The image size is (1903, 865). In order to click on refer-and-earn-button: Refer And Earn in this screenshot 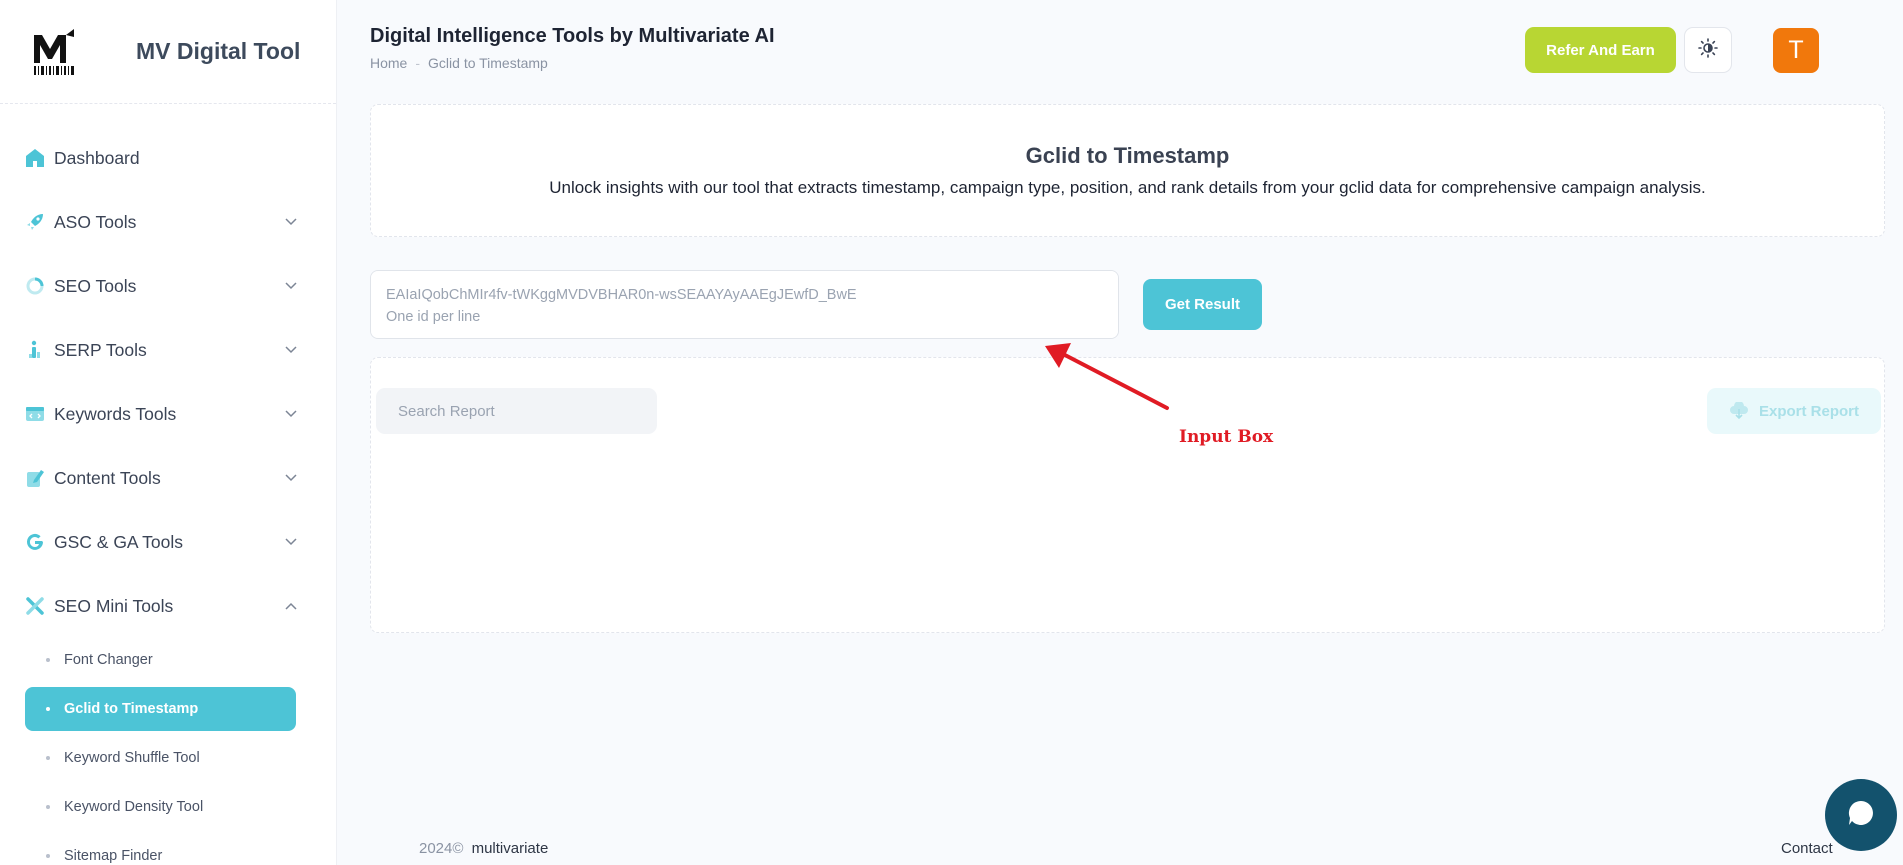, I will do `click(1600, 50)`.